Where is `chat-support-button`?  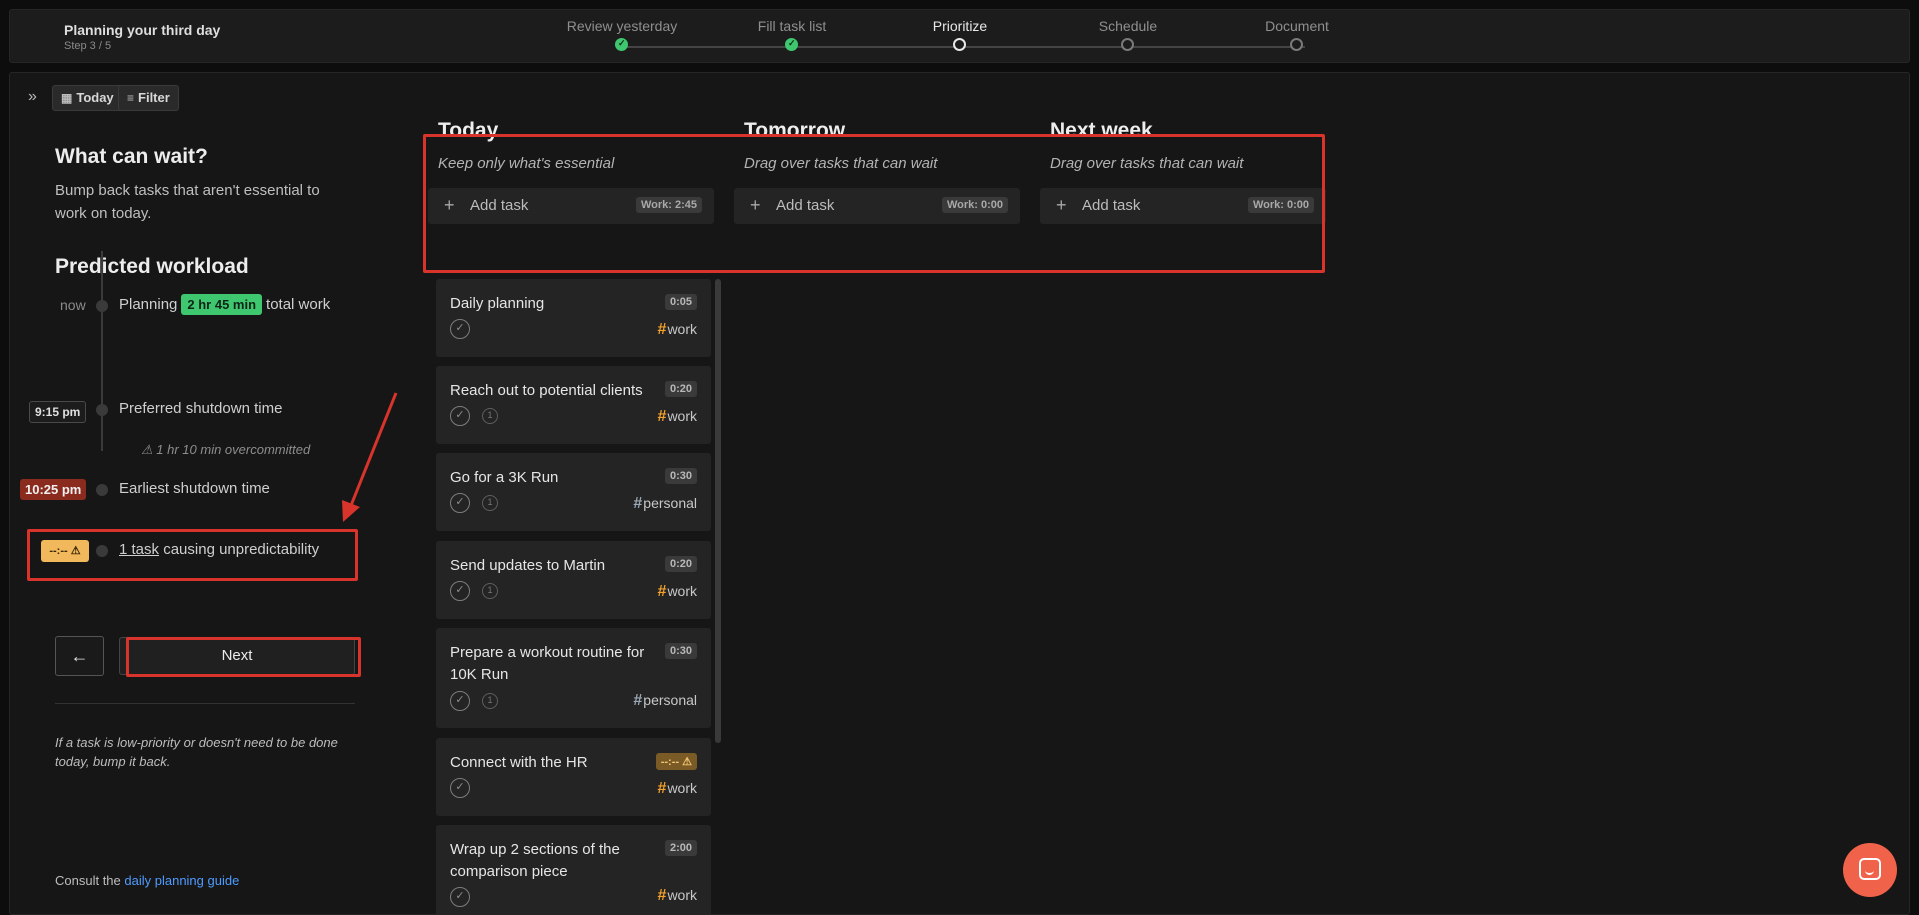 chat-support-button is located at coordinates (1870, 870).